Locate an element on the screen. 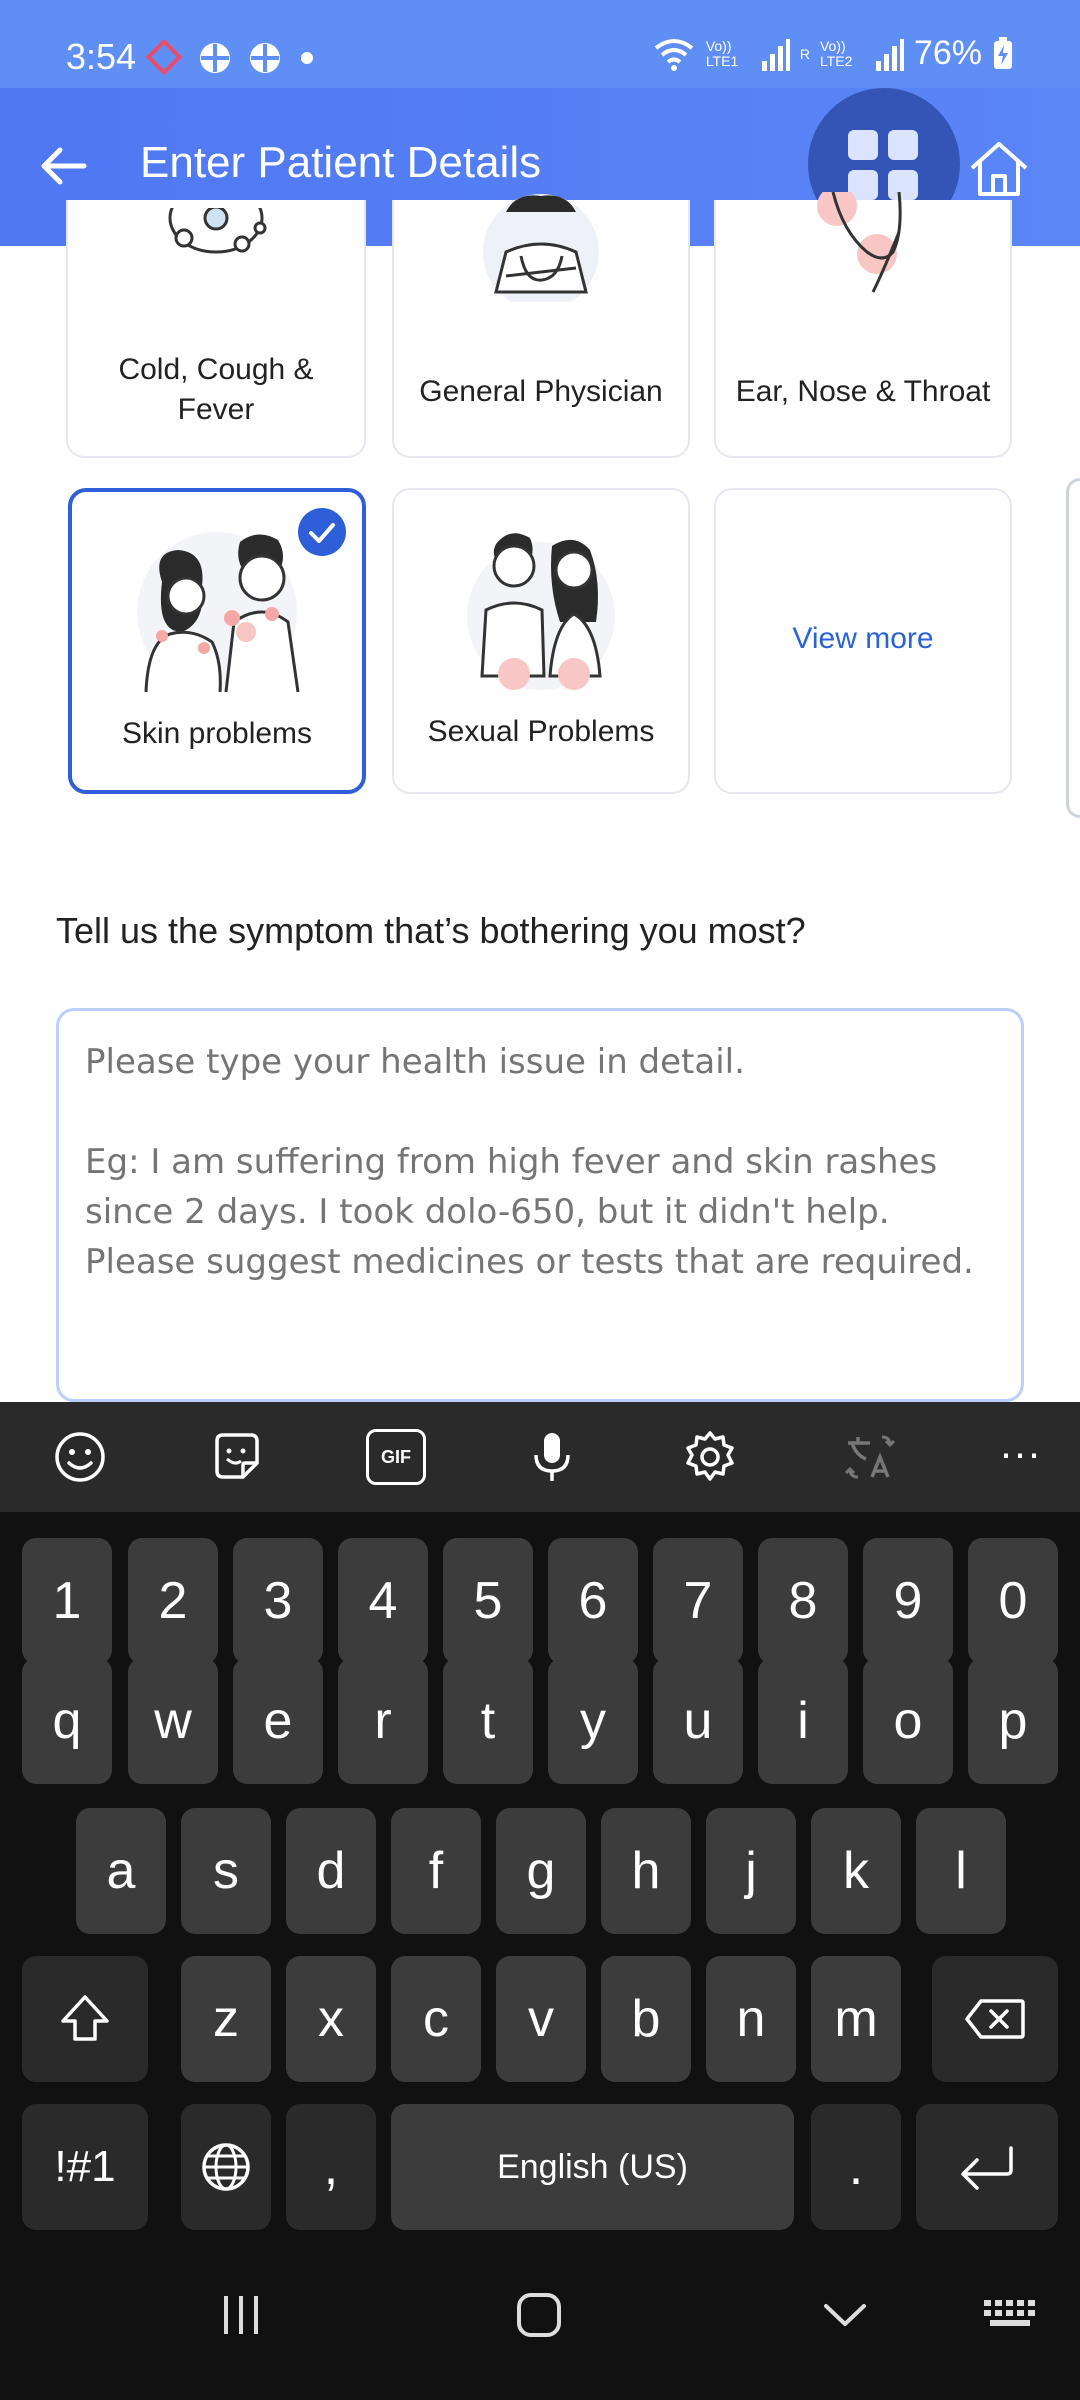  key-g: g is located at coordinates (541, 1871).